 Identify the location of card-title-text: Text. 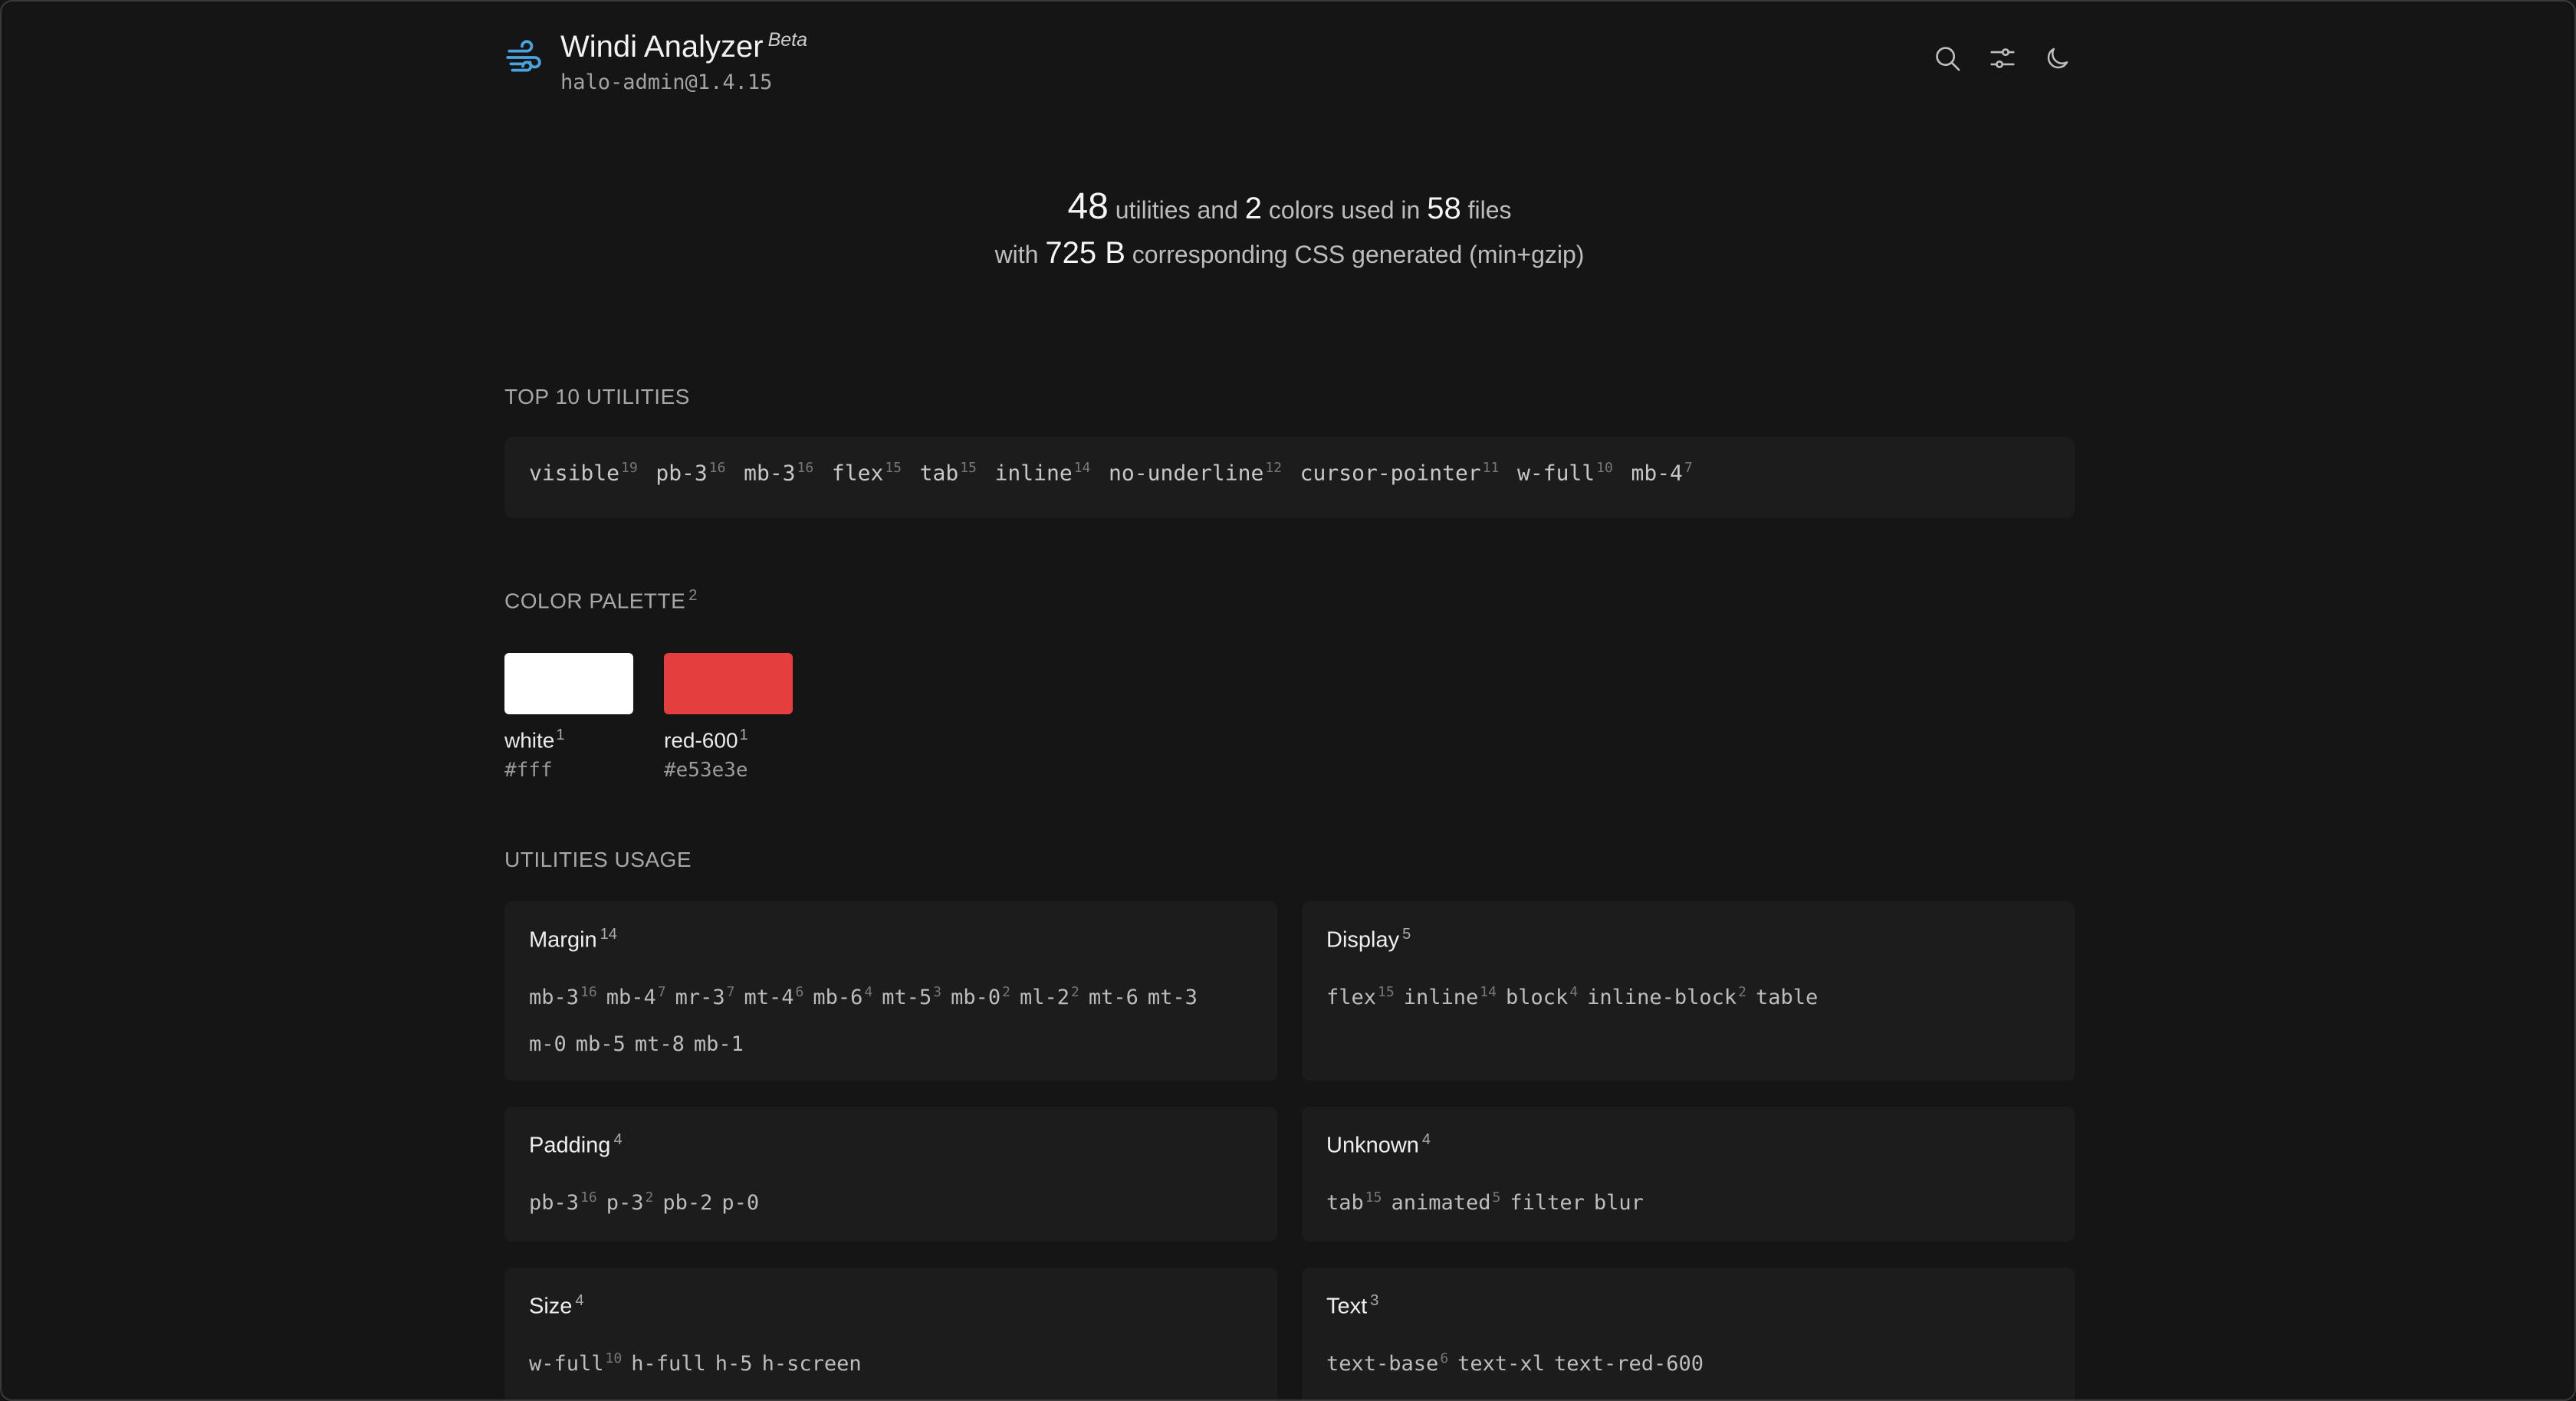
(1347, 1306).